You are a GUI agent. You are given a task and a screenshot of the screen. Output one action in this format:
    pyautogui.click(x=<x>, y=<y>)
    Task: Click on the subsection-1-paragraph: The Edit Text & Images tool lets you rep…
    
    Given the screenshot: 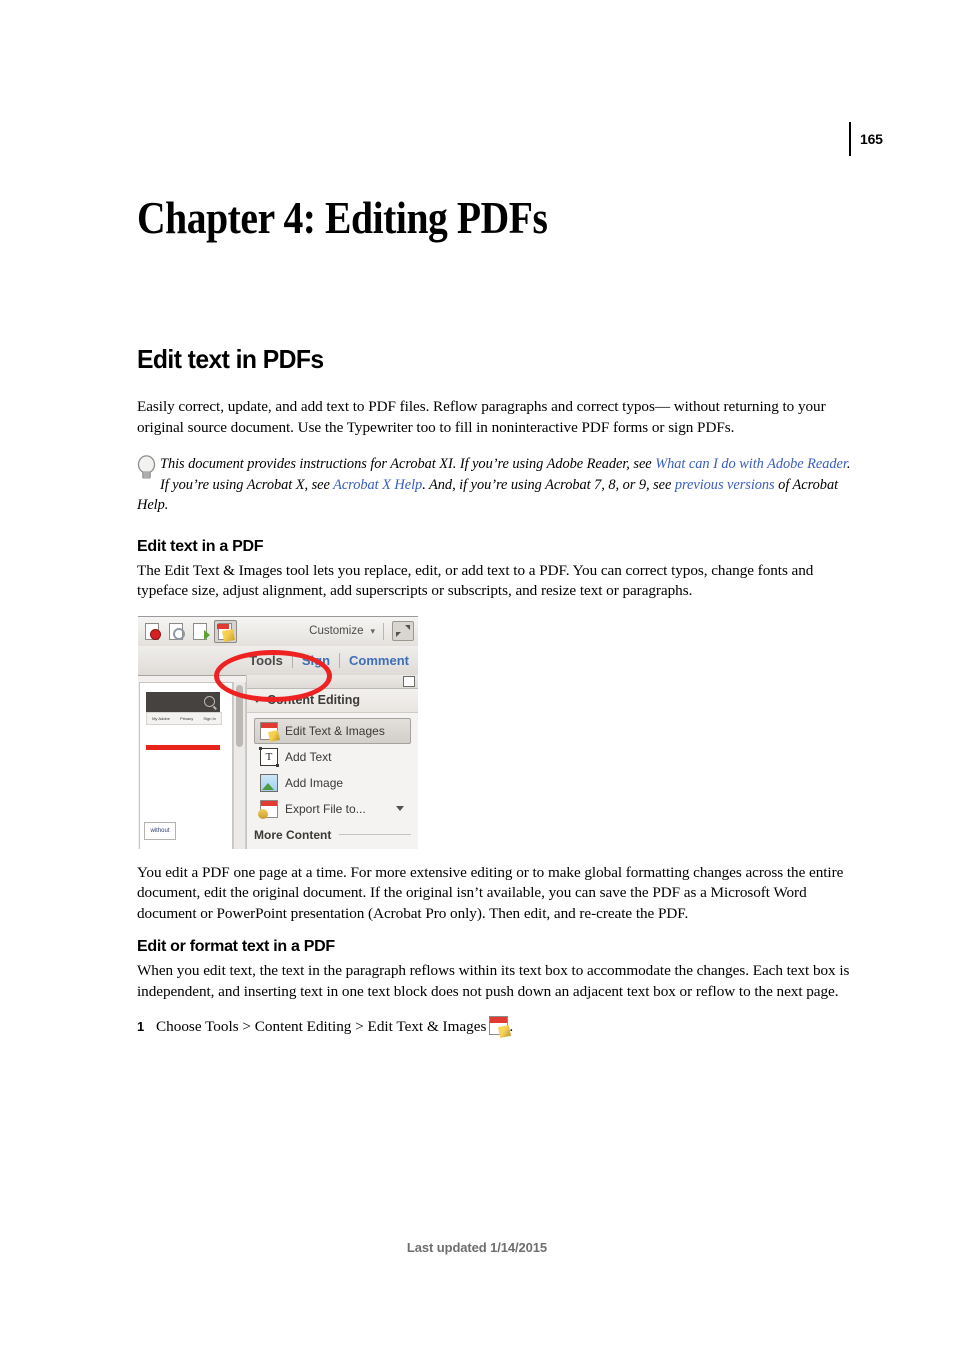 What is the action you would take?
    pyautogui.click(x=475, y=580)
    